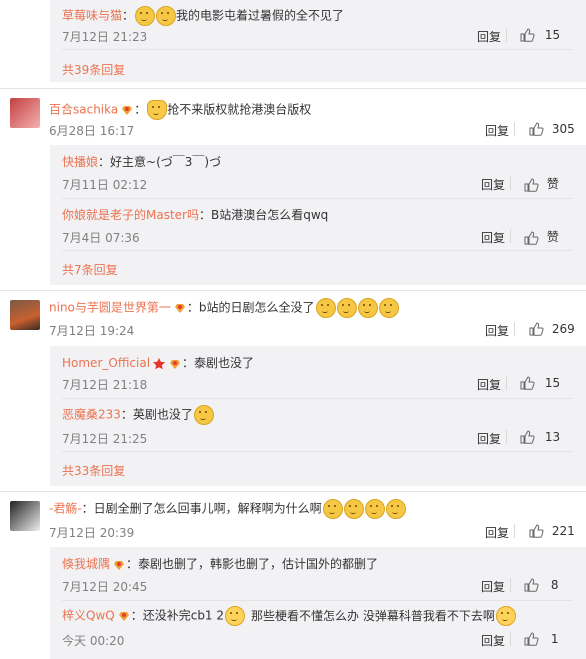  I want to click on timestamp: 7月12日 19:24, so click(92, 331).